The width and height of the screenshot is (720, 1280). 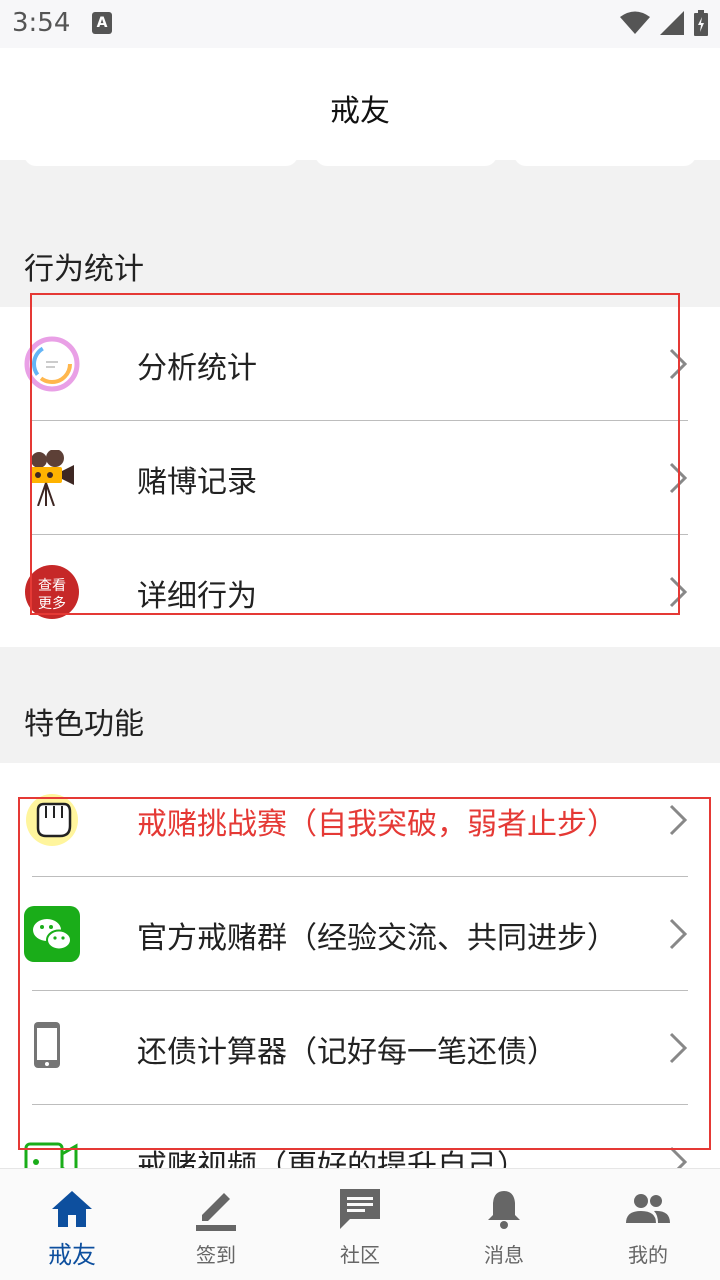 What do you see at coordinates (84, 269) in the screenshot?
I see `section-title-behavior-stats: 行为统计` at bounding box center [84, 269].